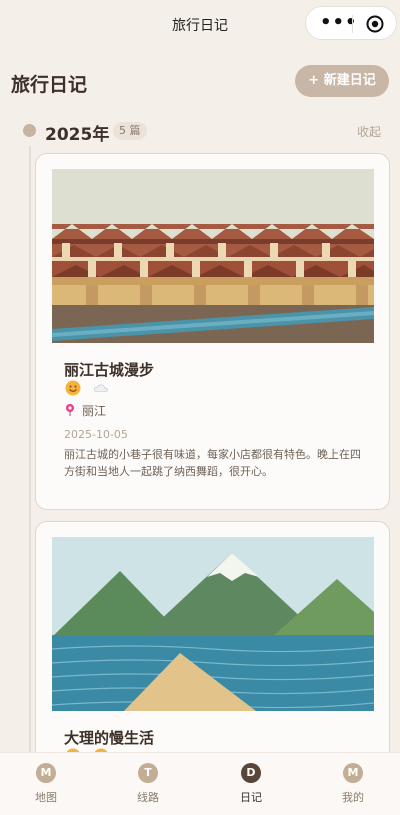  What do you see at coordinates (251, 797) in the screenshot?
I see `tab-label: 日记` at bounding box center [251, 797].